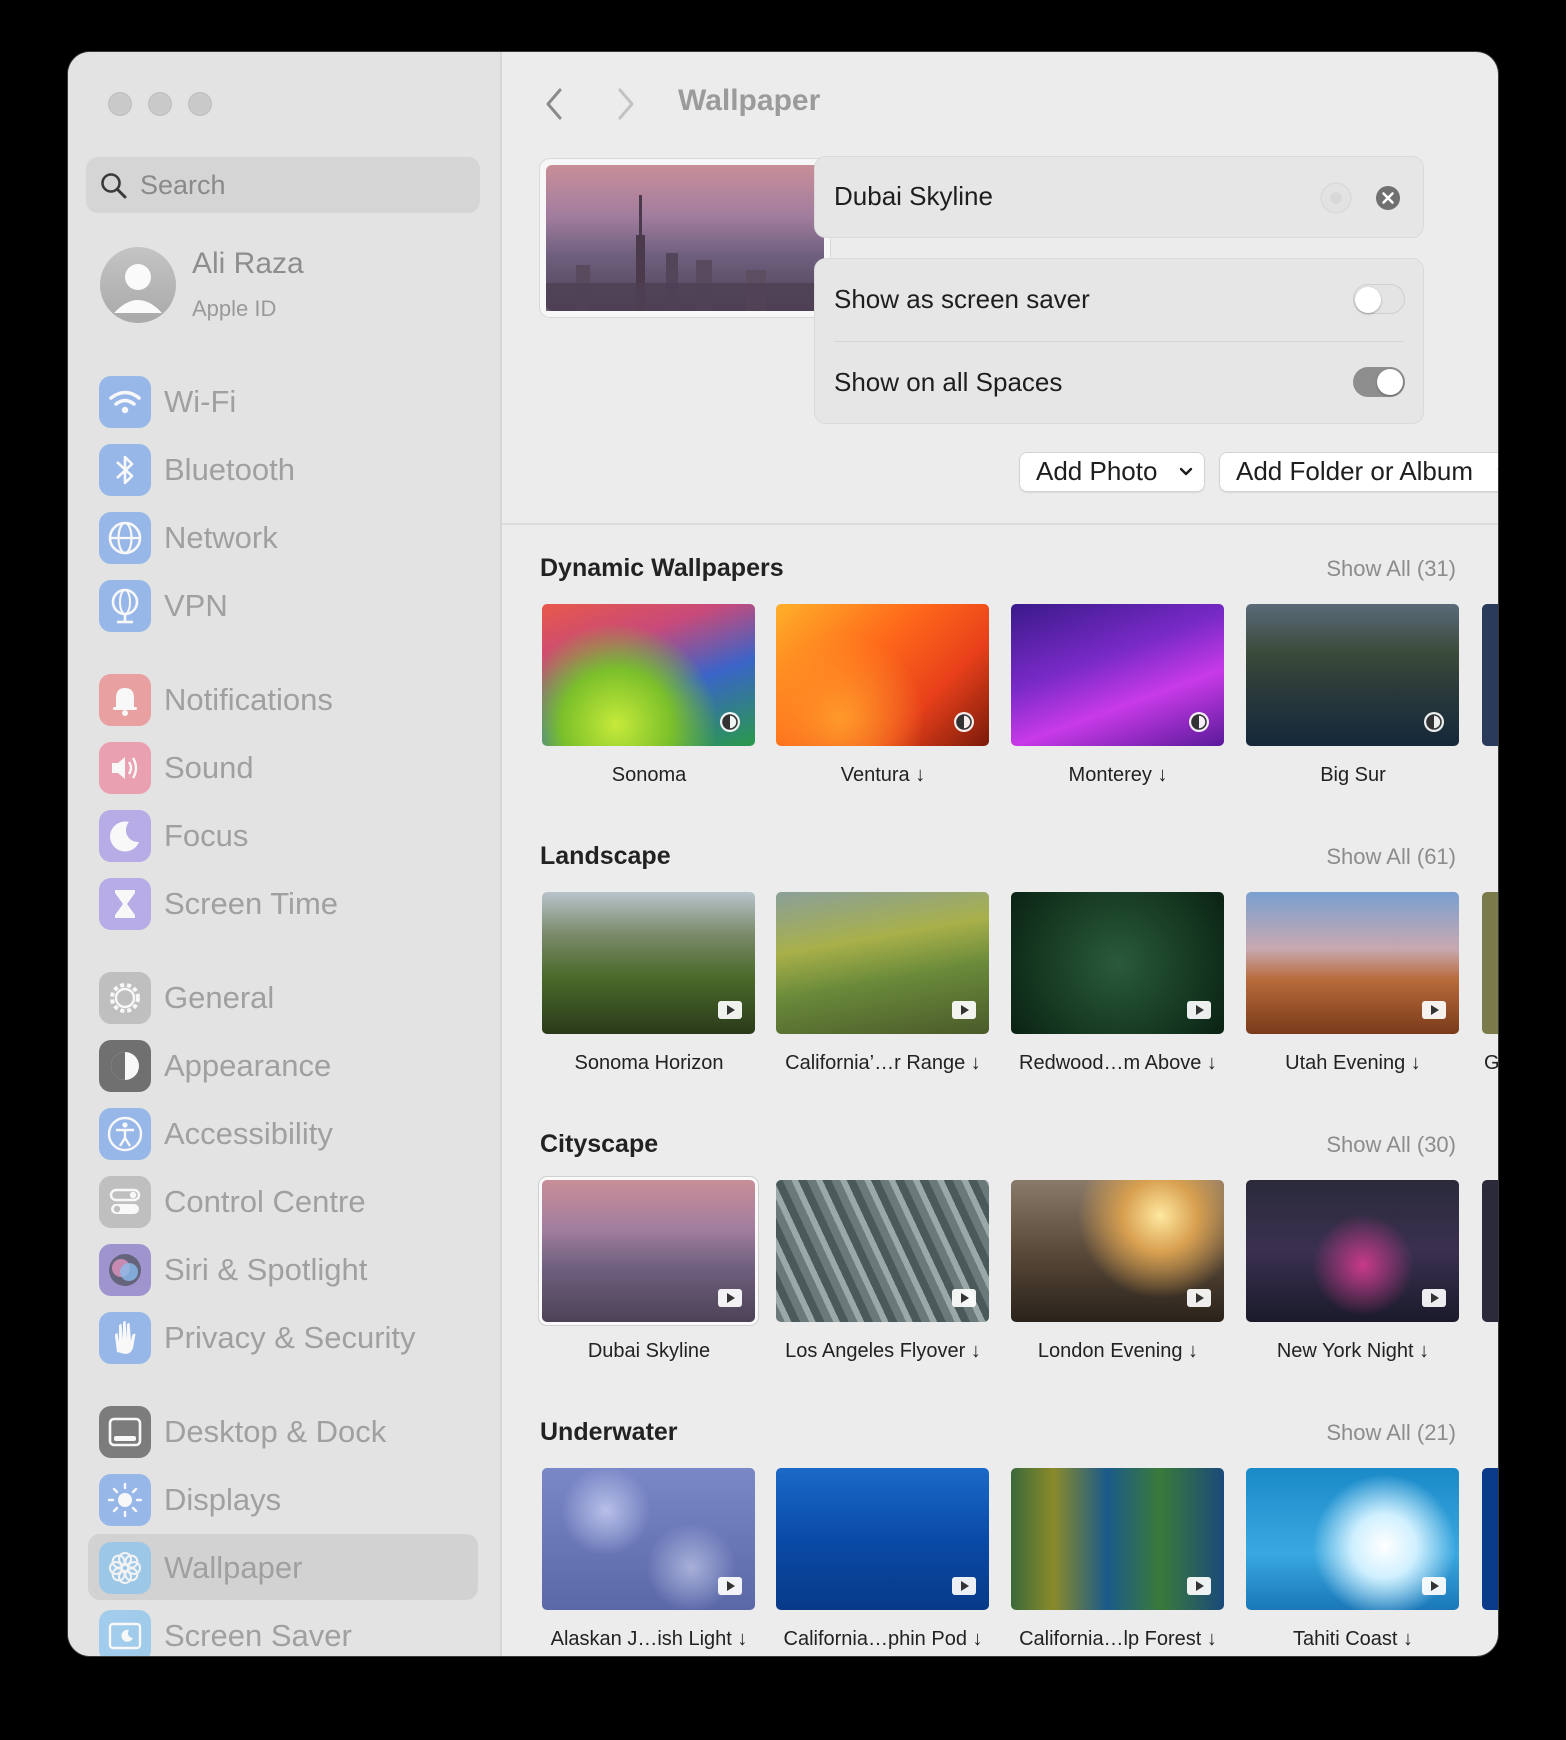  What do you see at coordinates (114, 186) in the screenshot?
I see `search-icon` at bounding box center [114, 186].